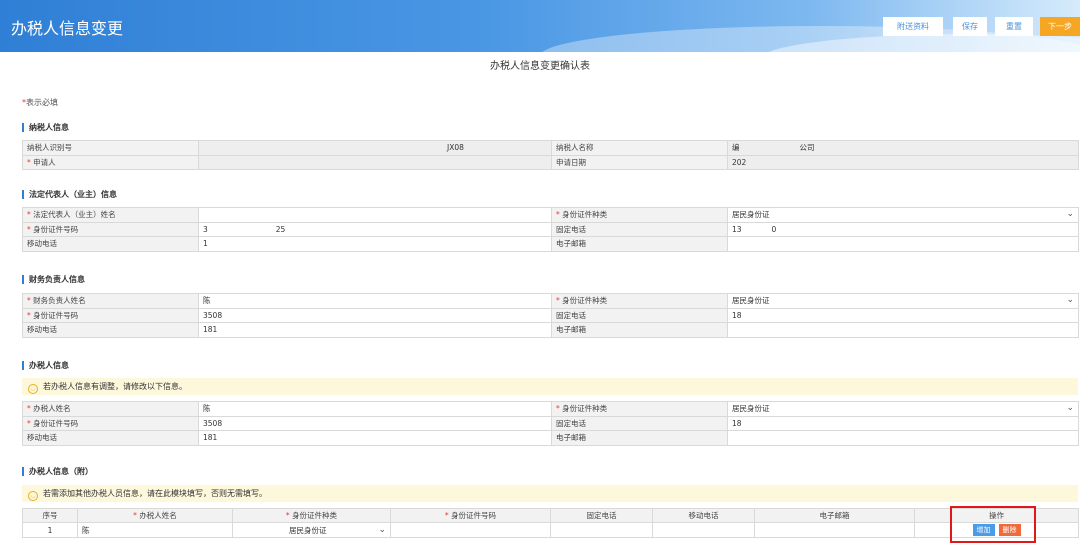 This screenshot has width=1080, height=547. Describe the element at coordinates (903, 301) in the screenshot. I see `finance-idtype-select: 居民身份证 ⌄` at that location.